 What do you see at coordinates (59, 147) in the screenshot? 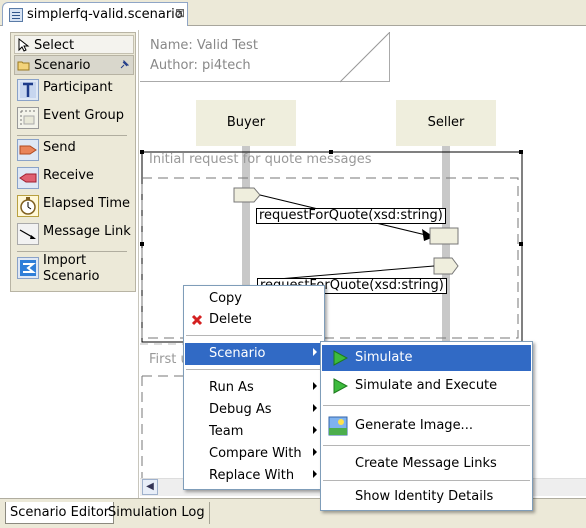
I see `palette-item-label: Send` at bounding box center [59, 147].